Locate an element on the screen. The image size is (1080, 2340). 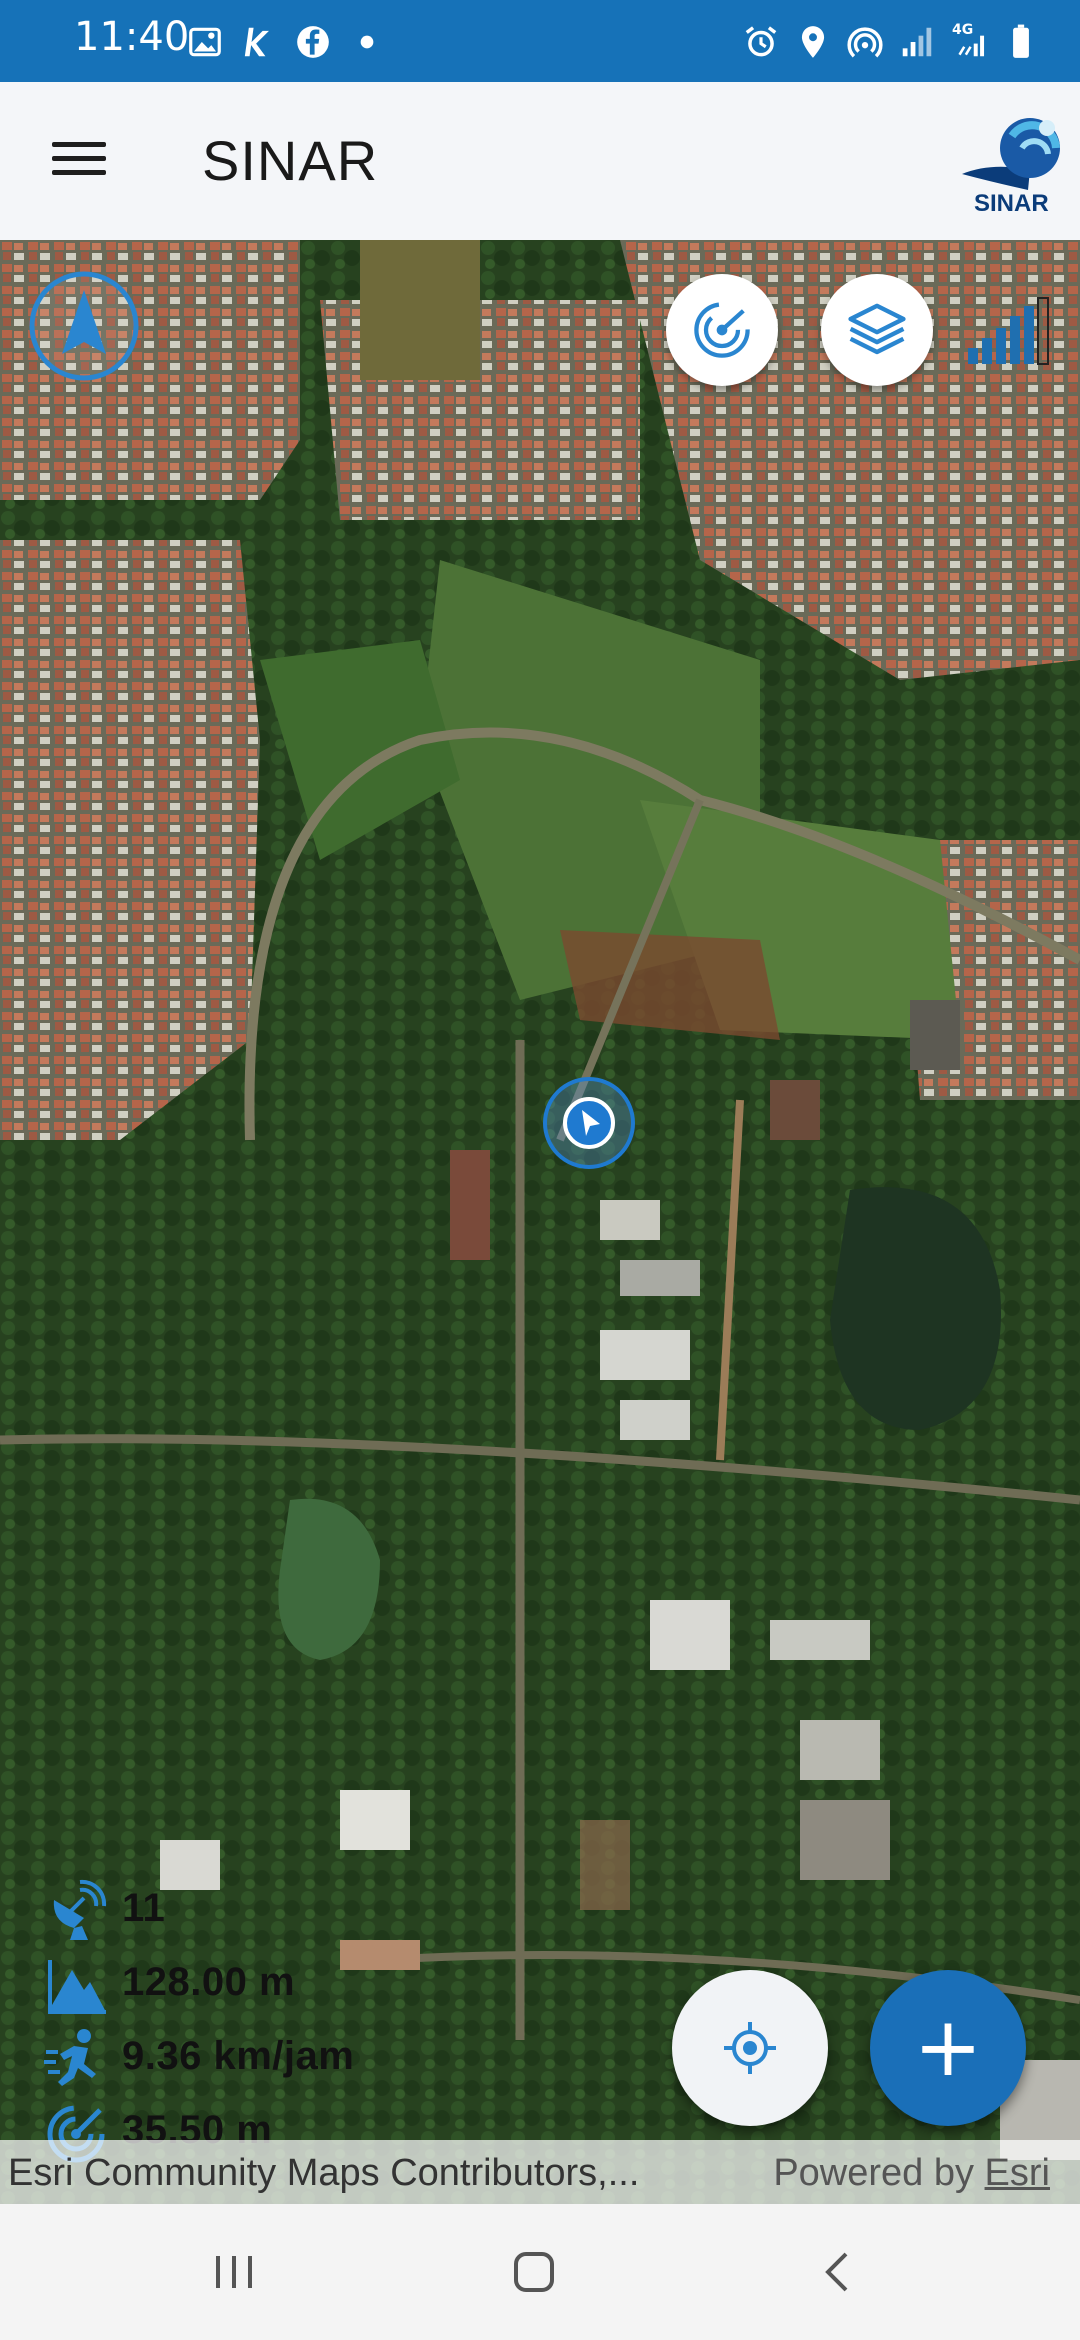
add-button: + is located at coordinates (948, 2048).